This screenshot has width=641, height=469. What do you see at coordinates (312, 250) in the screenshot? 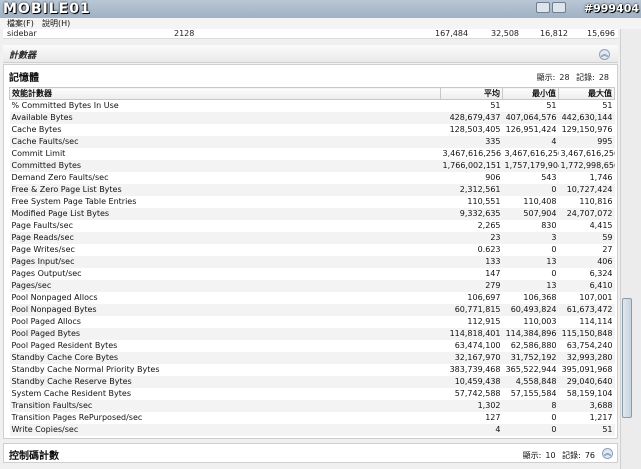
I see `table-row: Page Writes/sec 0.623 0 27` at bounding box center [312, 250].